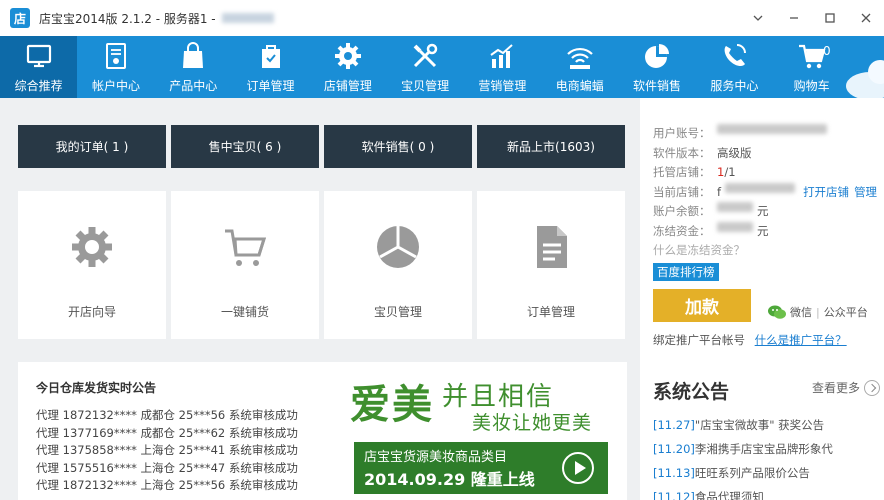  What do you see at coordinates (826, 193) in the screenshot?
I see `open-shop-link: 打开店铺` at bounding box center [826, 193].